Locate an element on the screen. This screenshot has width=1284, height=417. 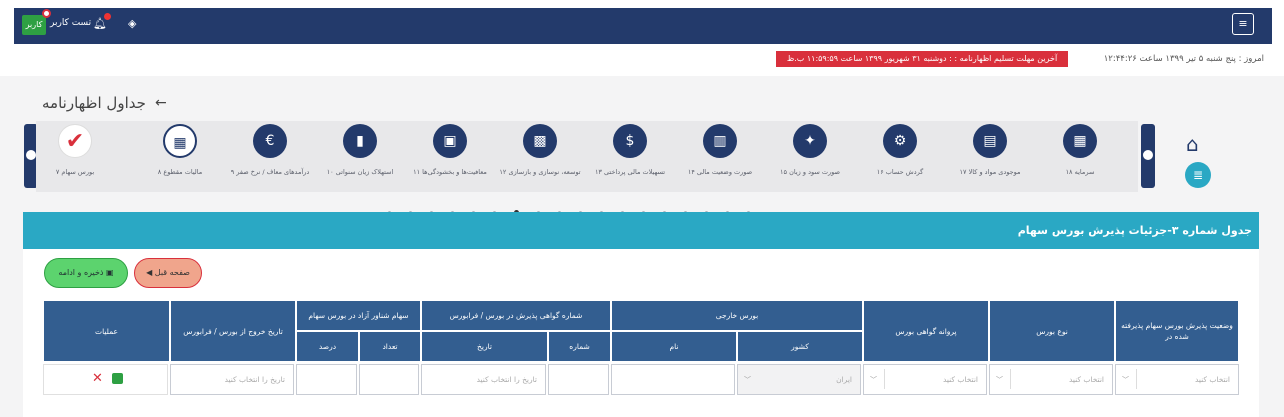
permit-select: ﹀ انتخاب کنید is located at coordinates (925, 379).